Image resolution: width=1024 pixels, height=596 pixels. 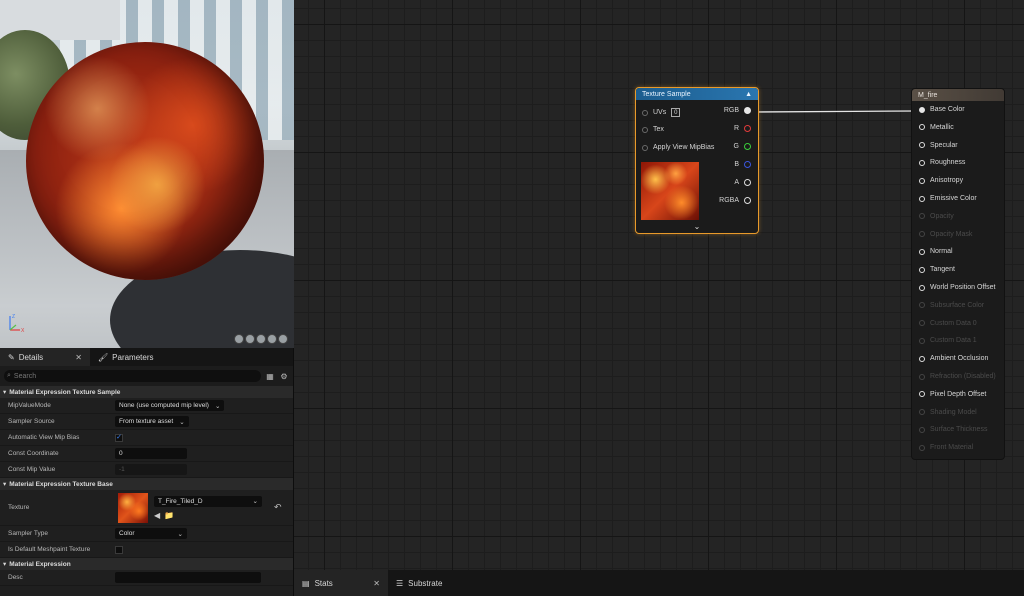 I want to click on input-pin-apply-view-mipbias: Apply View MipBias, so click(x=678, y=147).